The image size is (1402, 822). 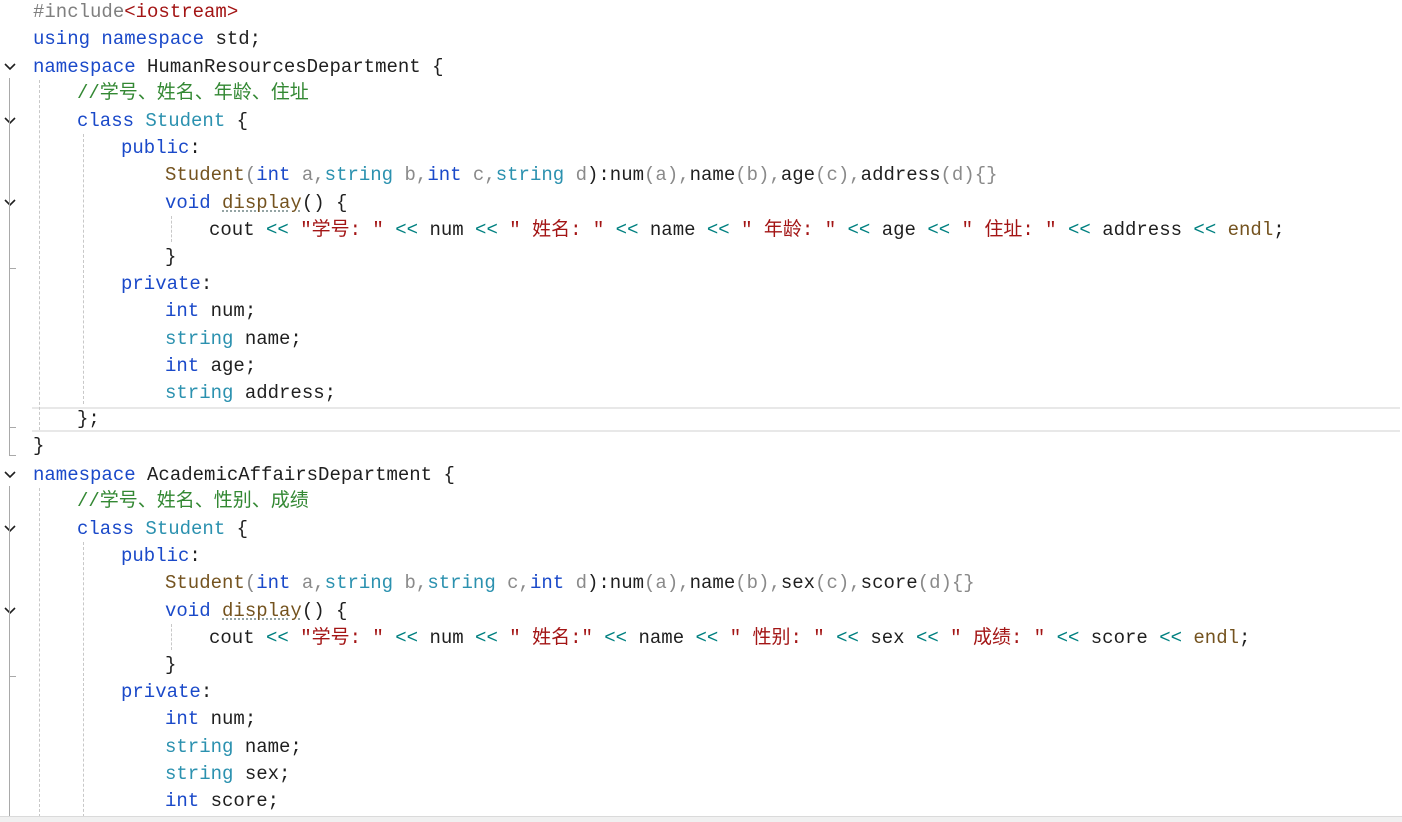 I want to click on code-line: int num;, so click(x=210, y=311).